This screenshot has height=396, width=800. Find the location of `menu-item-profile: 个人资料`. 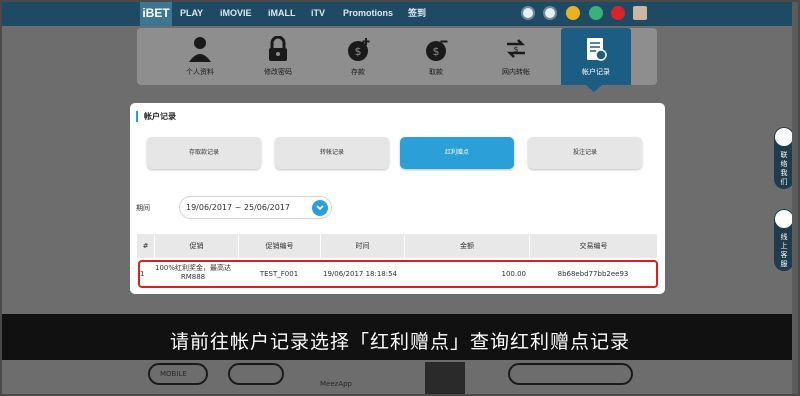

menu-item-profile: 个人资料 is located at coordinates (200, 56).